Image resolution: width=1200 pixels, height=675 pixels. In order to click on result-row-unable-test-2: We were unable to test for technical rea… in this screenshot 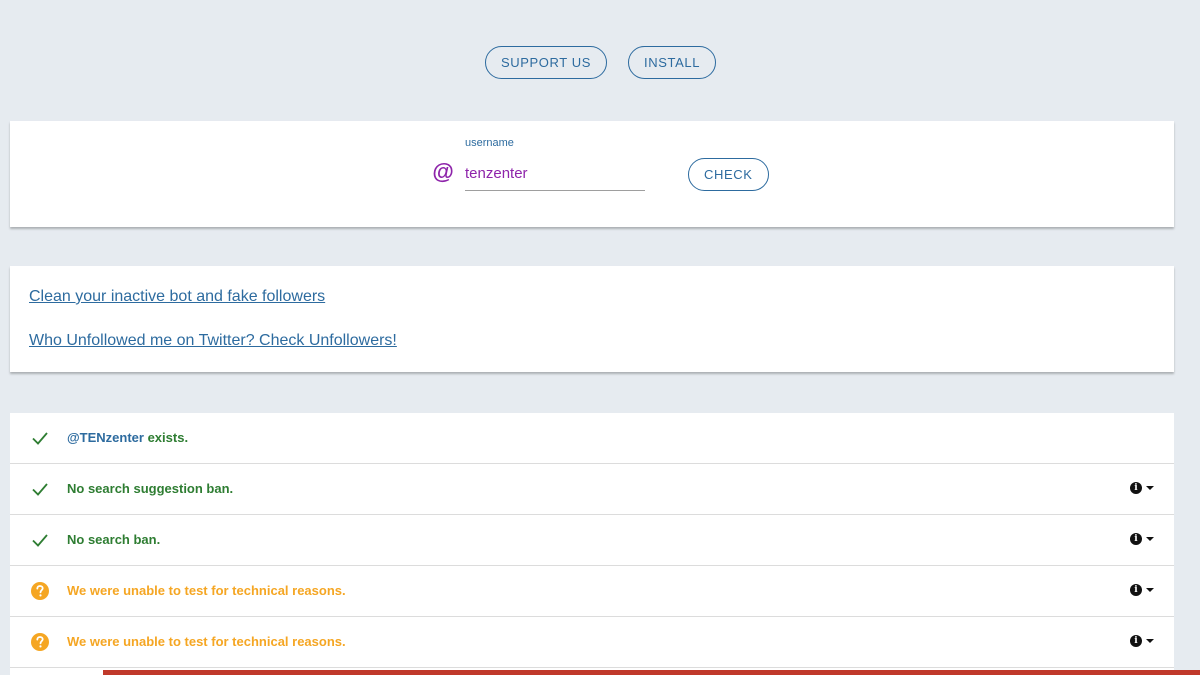, I will do `click(592, 642)`.